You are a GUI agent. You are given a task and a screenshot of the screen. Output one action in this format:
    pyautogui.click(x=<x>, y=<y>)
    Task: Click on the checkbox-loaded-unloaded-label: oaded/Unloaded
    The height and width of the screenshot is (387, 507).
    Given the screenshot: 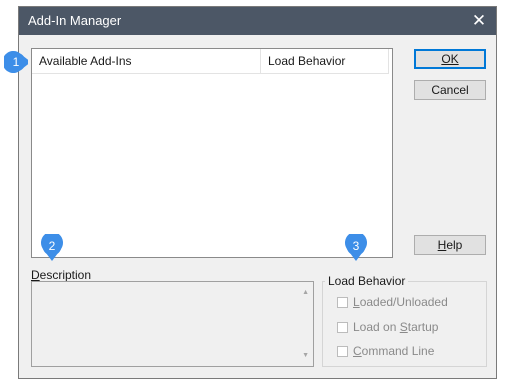 What is the action you would take?
    pyautogui.click(x=403, y=302)
    